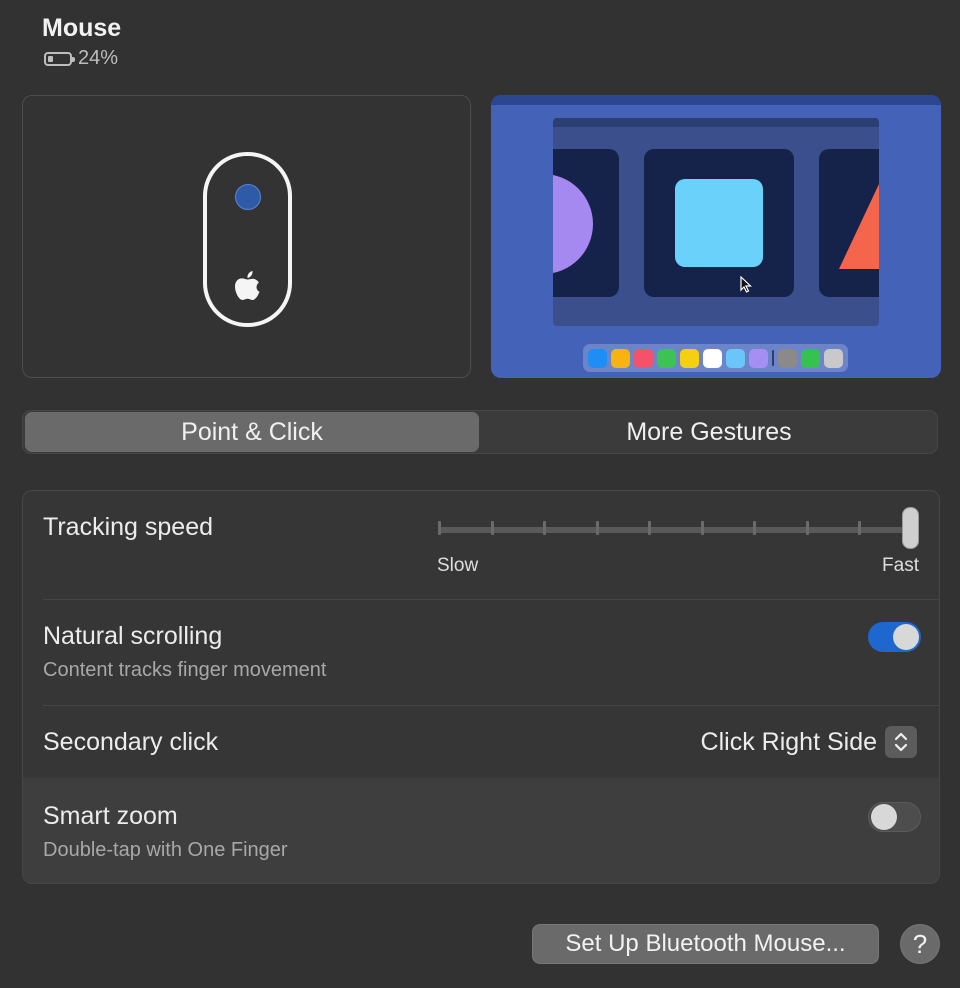 The height and width of the screenshot is (988, 960). What do you see at coordinates (900, 565) in the screenshot?
I see `slider-max-label: Fast` at bounding box center [900, 565].